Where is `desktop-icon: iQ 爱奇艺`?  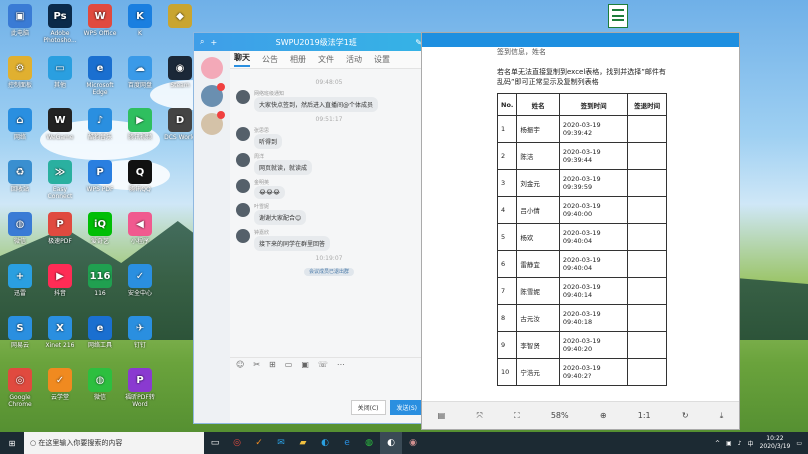 desktop-icon: iQ 爱奇艺 is located at coordinates (100, 228).